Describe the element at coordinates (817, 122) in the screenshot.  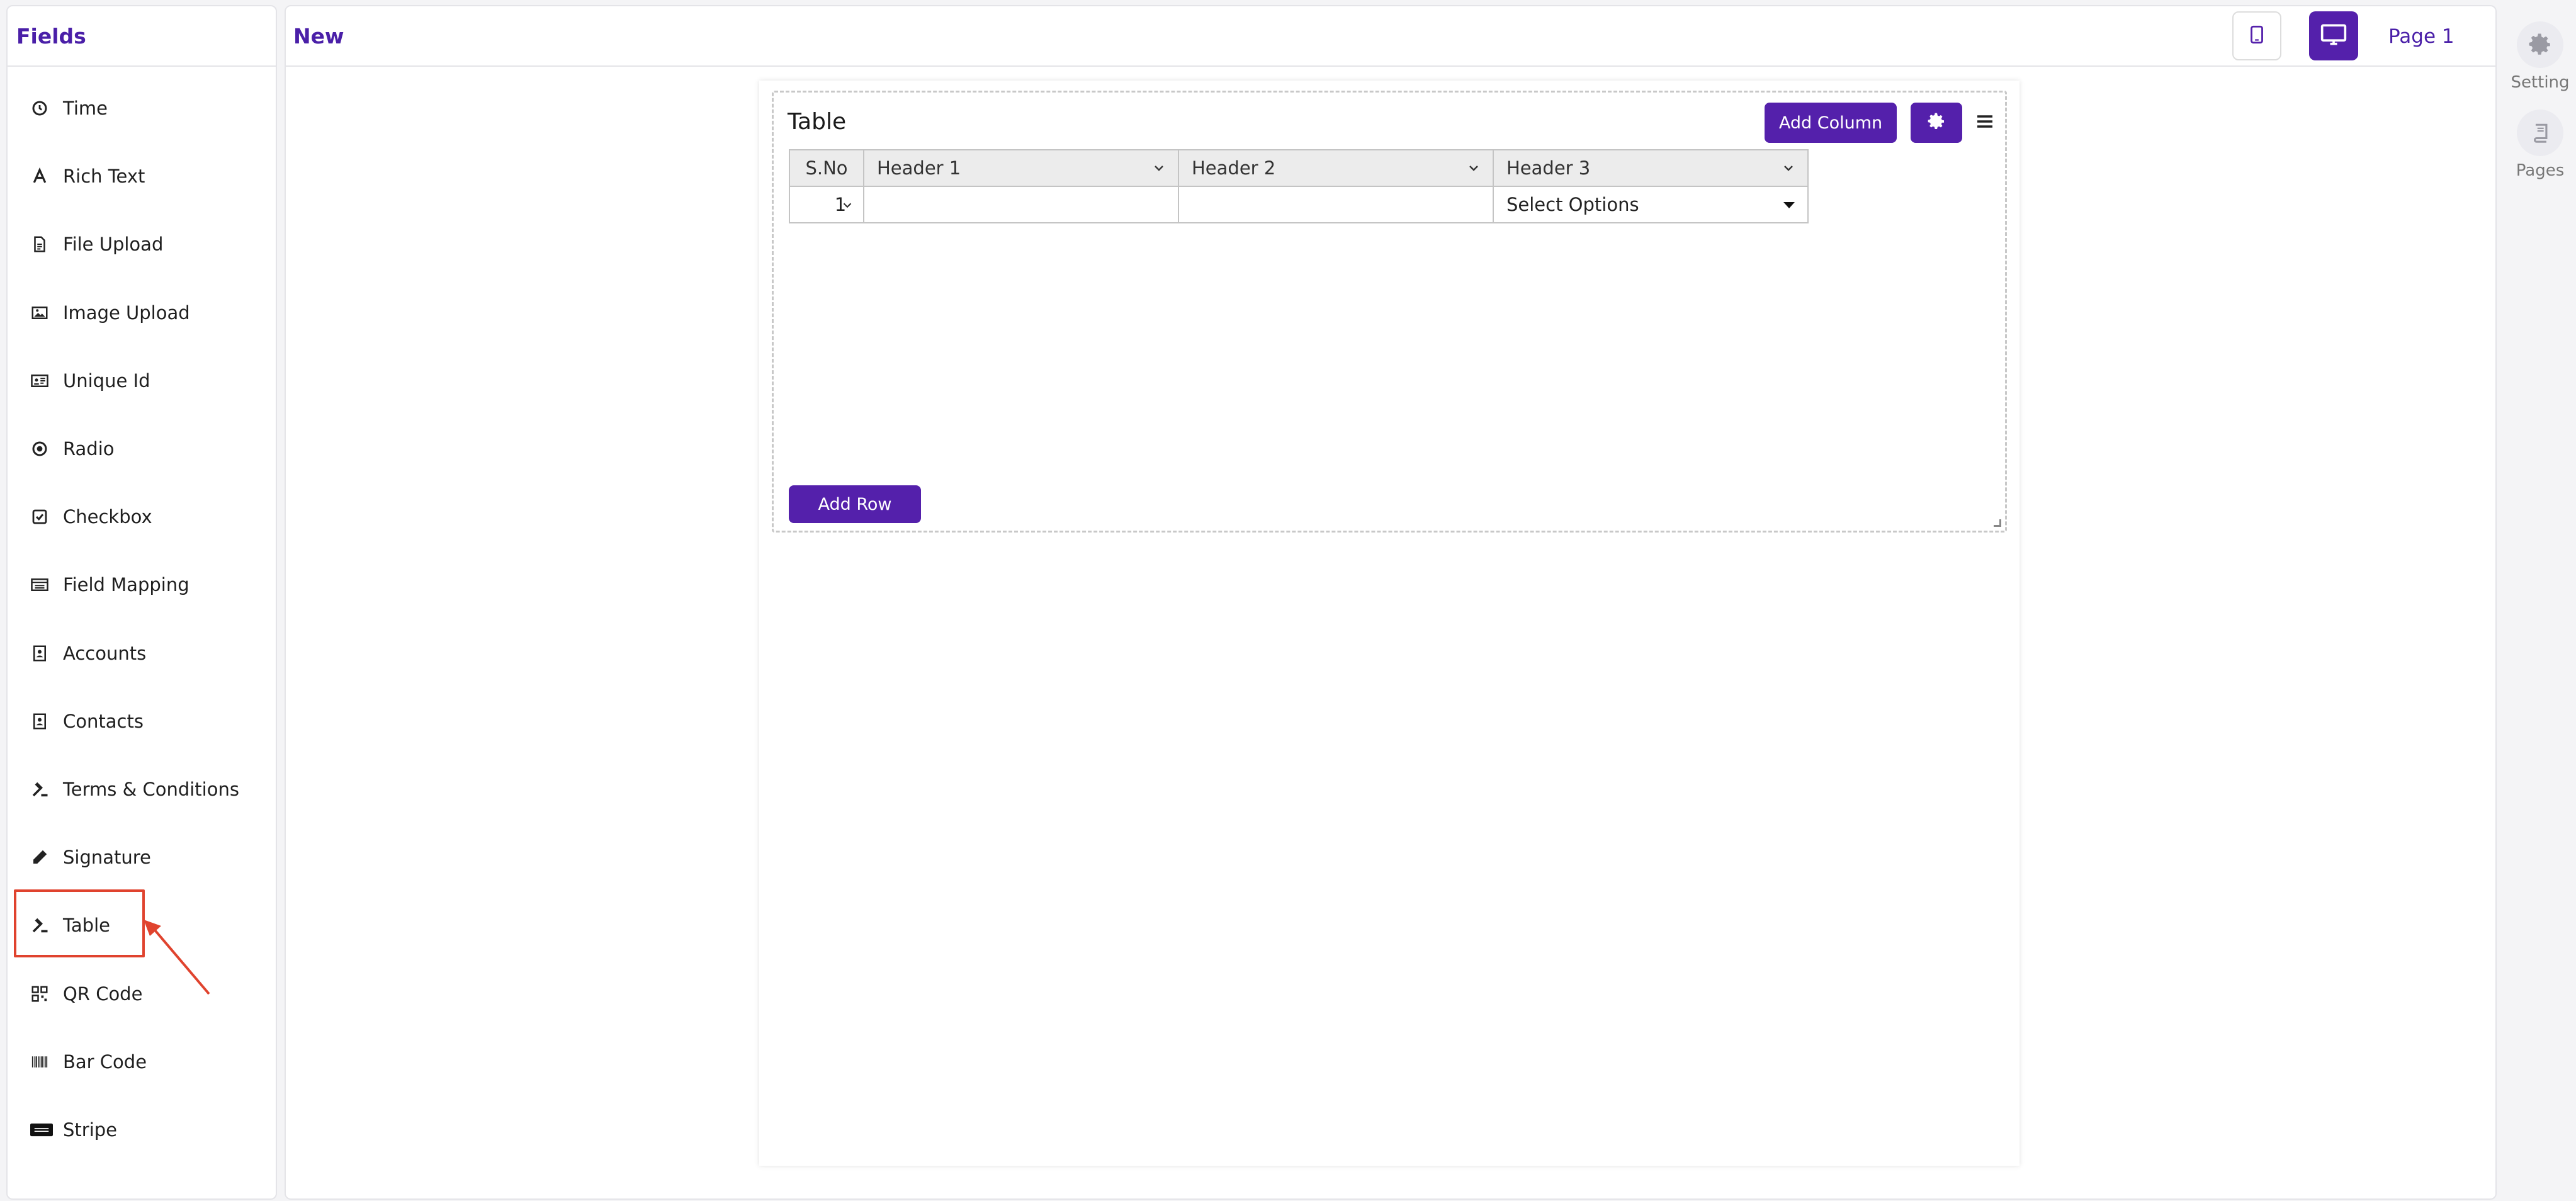
I see `table-widget-title: Table` at that location.